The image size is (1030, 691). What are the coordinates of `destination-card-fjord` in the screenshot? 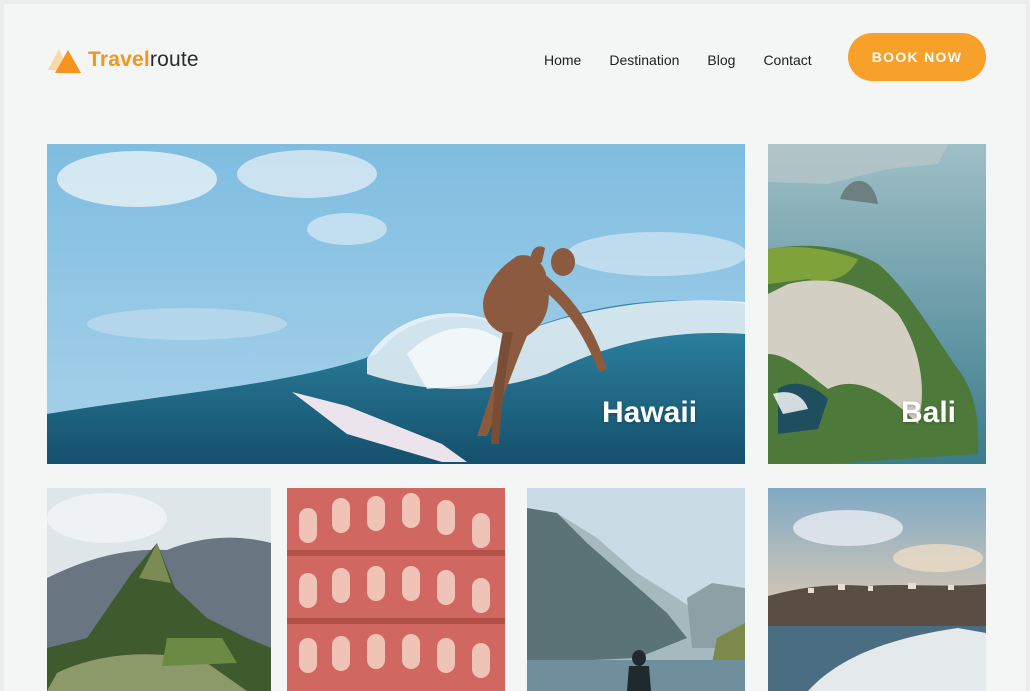 It's located at (636, 589).